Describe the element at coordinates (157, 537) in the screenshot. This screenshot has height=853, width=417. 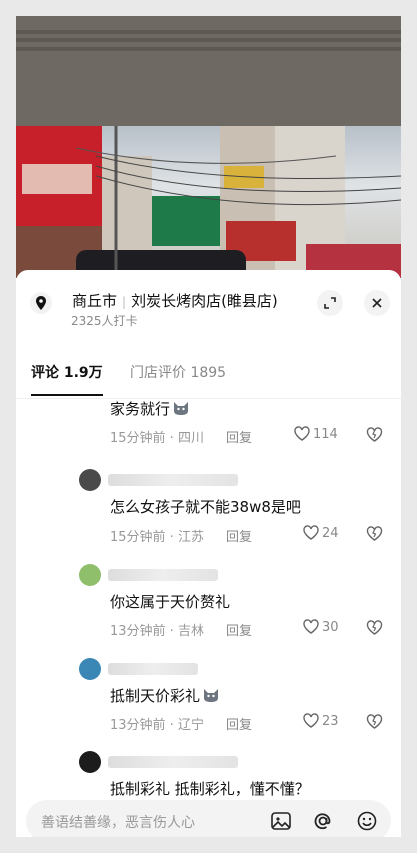
I see `comment-meta: 15分钟前 · 江苏` at that location.